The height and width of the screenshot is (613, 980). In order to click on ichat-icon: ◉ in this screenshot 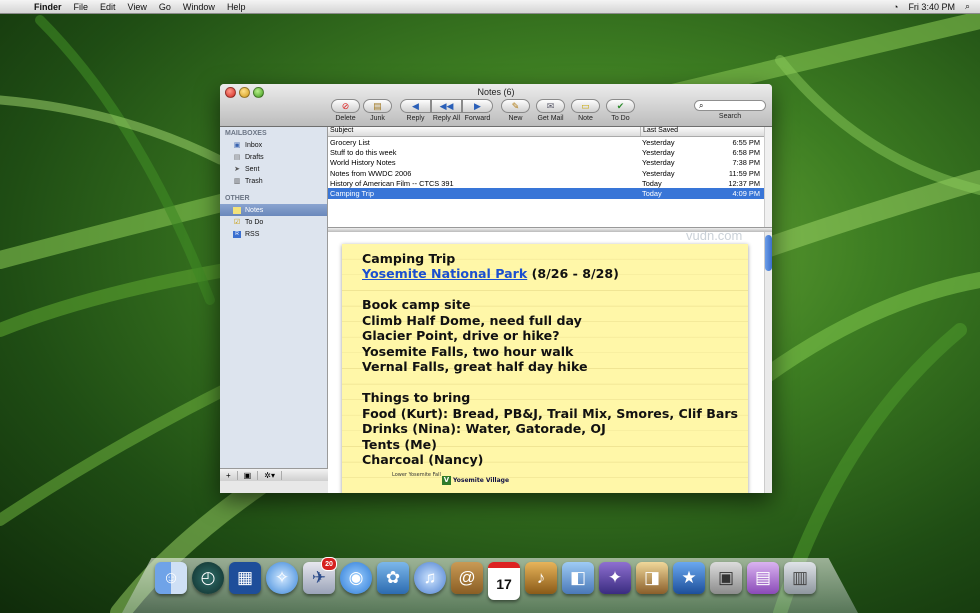, I will do `click(356, 578)`.